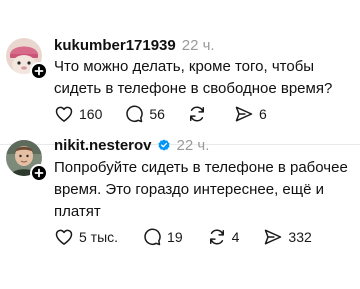  Describe the element at coordinates (300, 237) in the screenshot. I see `share-count: 332` at that location.